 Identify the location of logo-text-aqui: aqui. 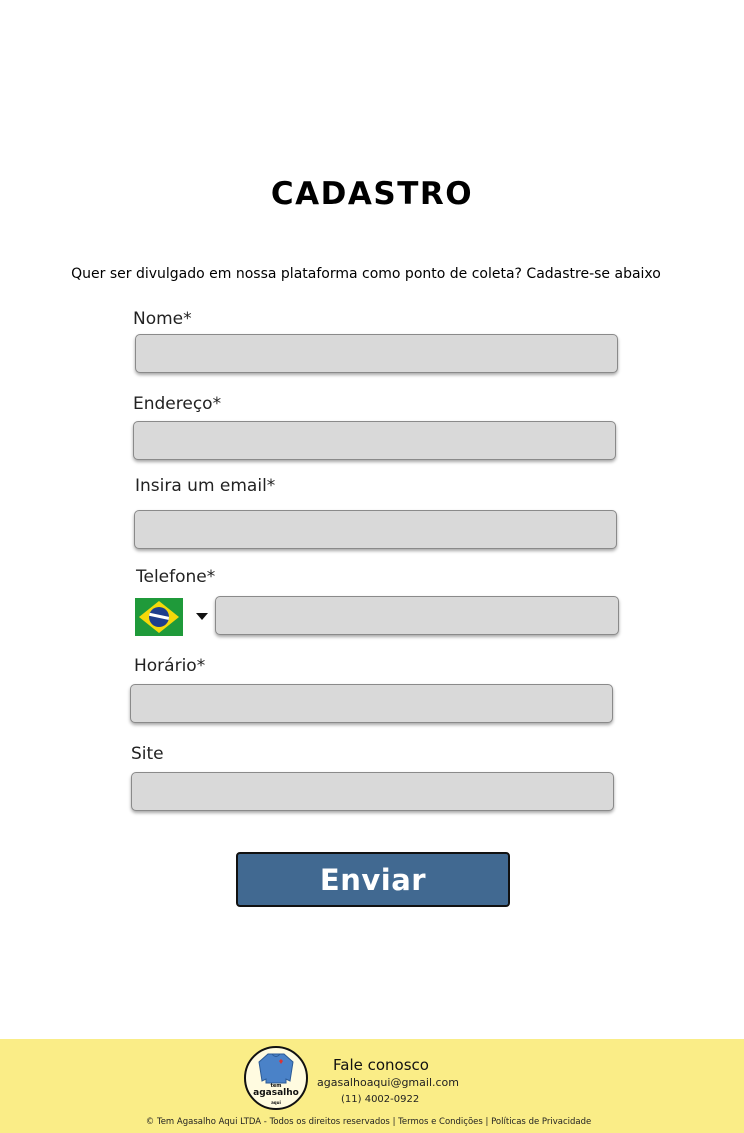
(276, 1102).